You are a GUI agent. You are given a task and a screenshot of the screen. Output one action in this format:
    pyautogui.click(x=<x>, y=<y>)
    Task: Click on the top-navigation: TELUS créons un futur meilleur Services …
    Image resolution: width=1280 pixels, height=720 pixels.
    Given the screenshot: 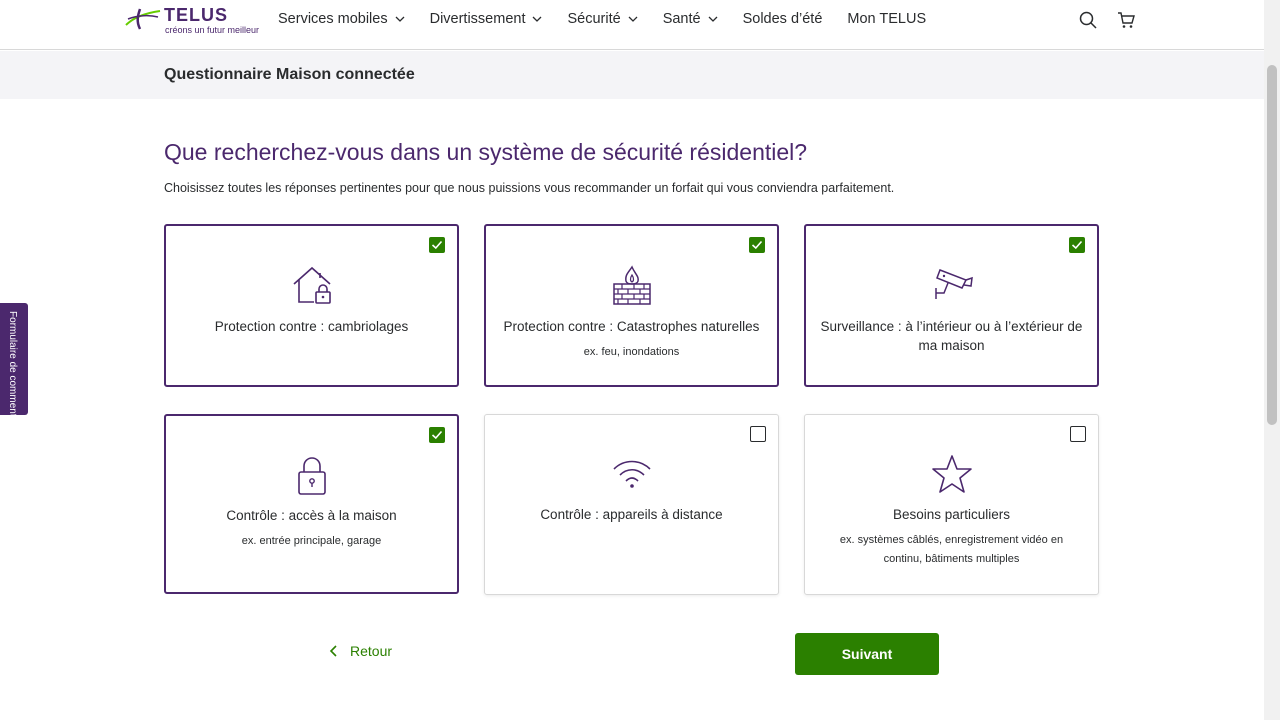 What is the action you would take?
    pyautogui.click(x=632, y=25)
    